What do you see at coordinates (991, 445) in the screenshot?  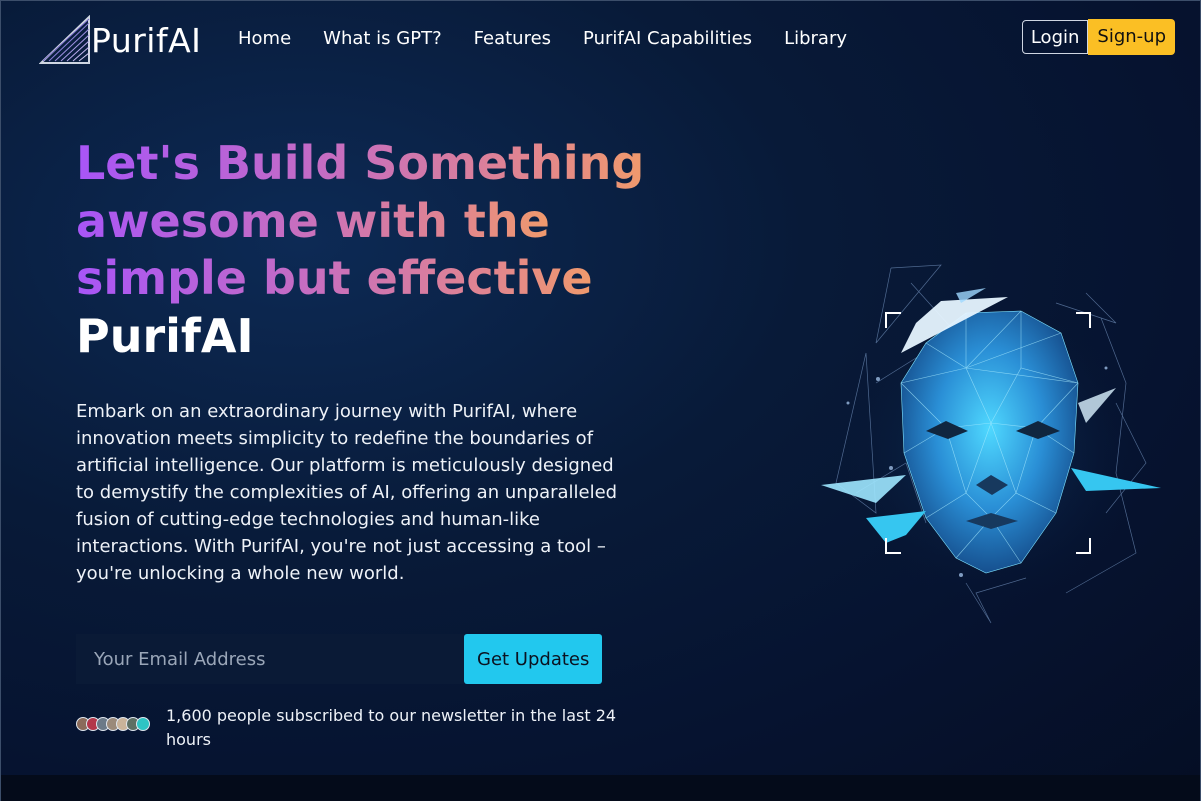 I see `polygonal-ai-face-illustration` at bounding box center [991, 445].